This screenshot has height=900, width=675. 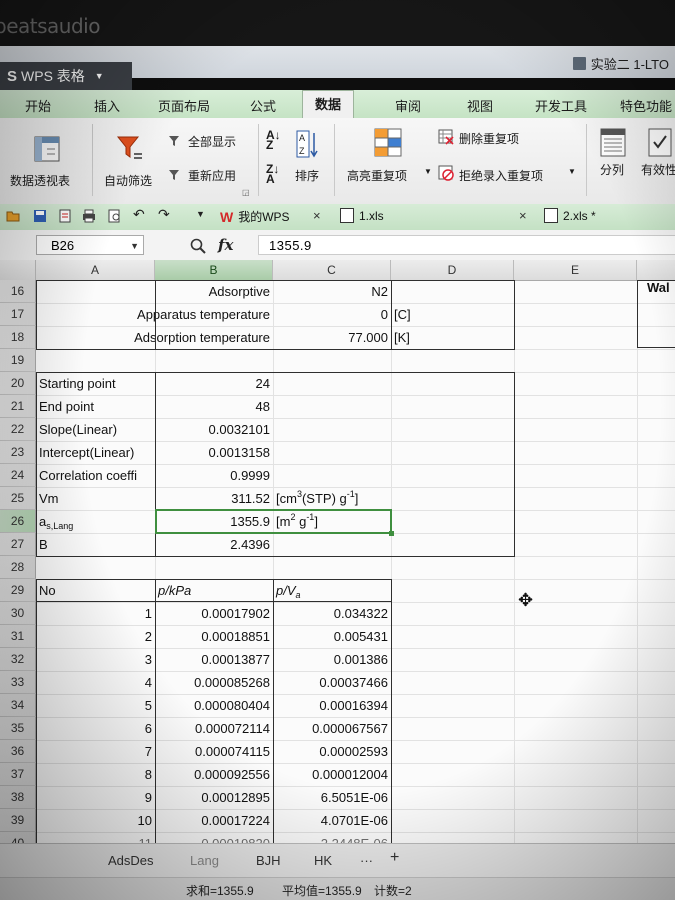 I want to click on table-cell-pv: 0.00016394, so click(x=332, y=705).